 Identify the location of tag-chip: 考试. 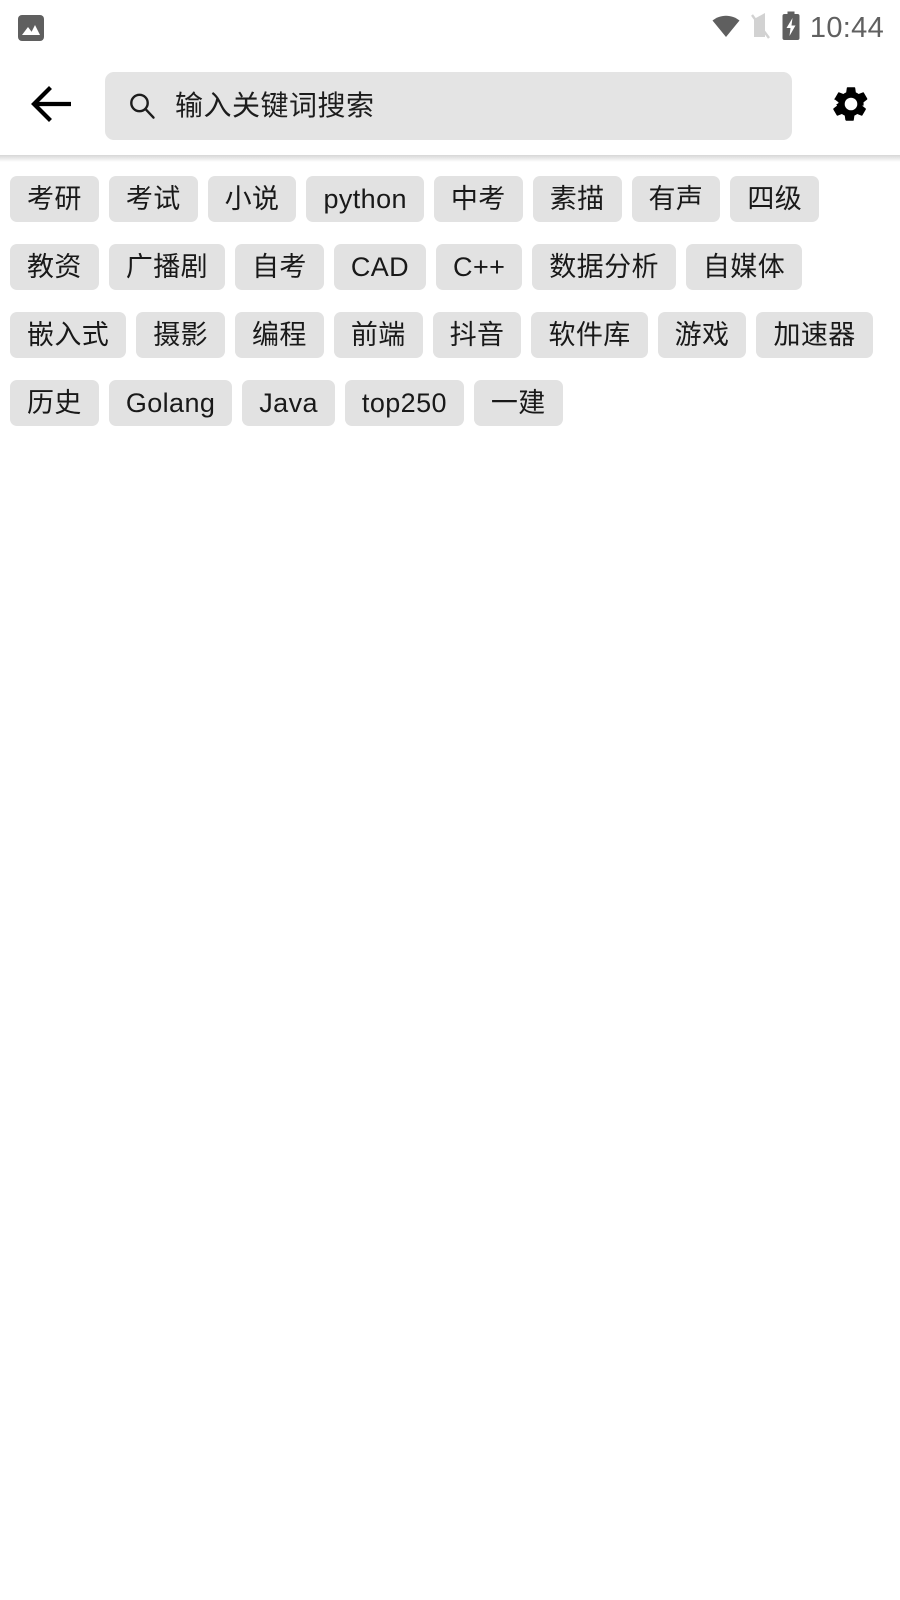
(153, 199).